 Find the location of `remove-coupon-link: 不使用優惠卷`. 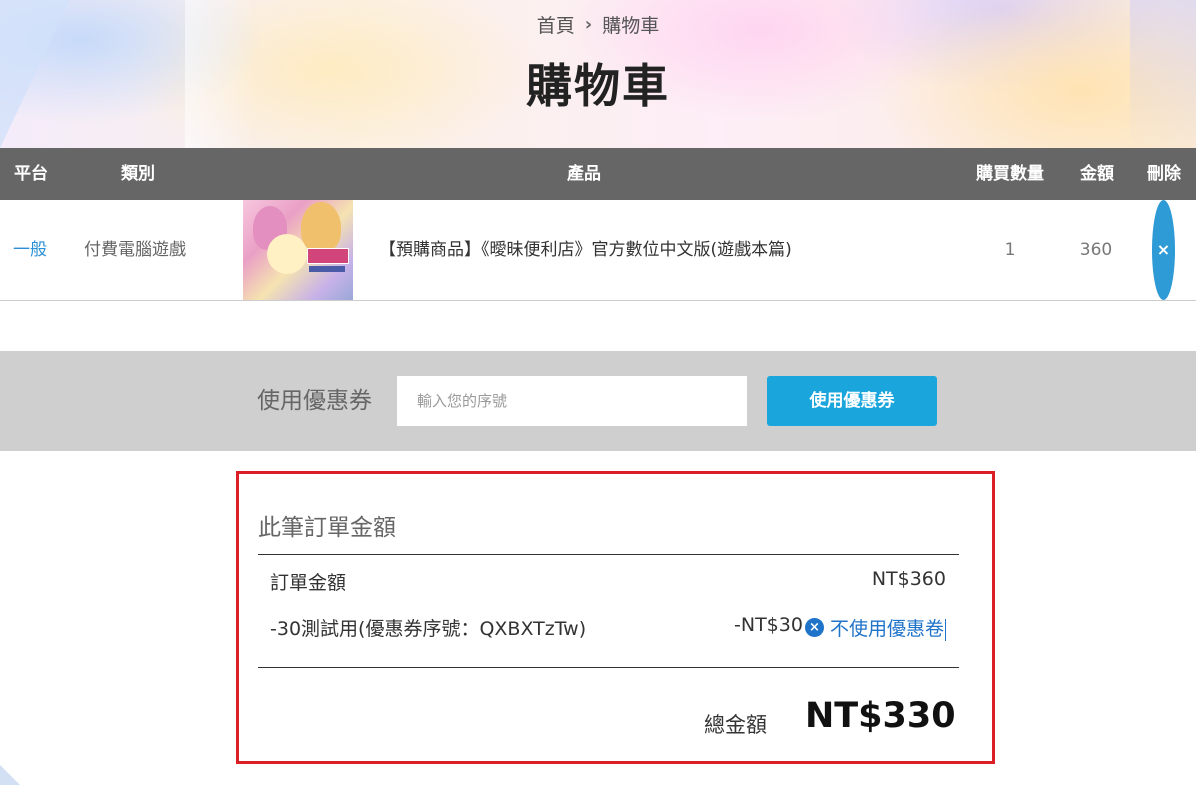

remove-coupon-link: 不使用優惠卷 is located at coordinates (888, 627).